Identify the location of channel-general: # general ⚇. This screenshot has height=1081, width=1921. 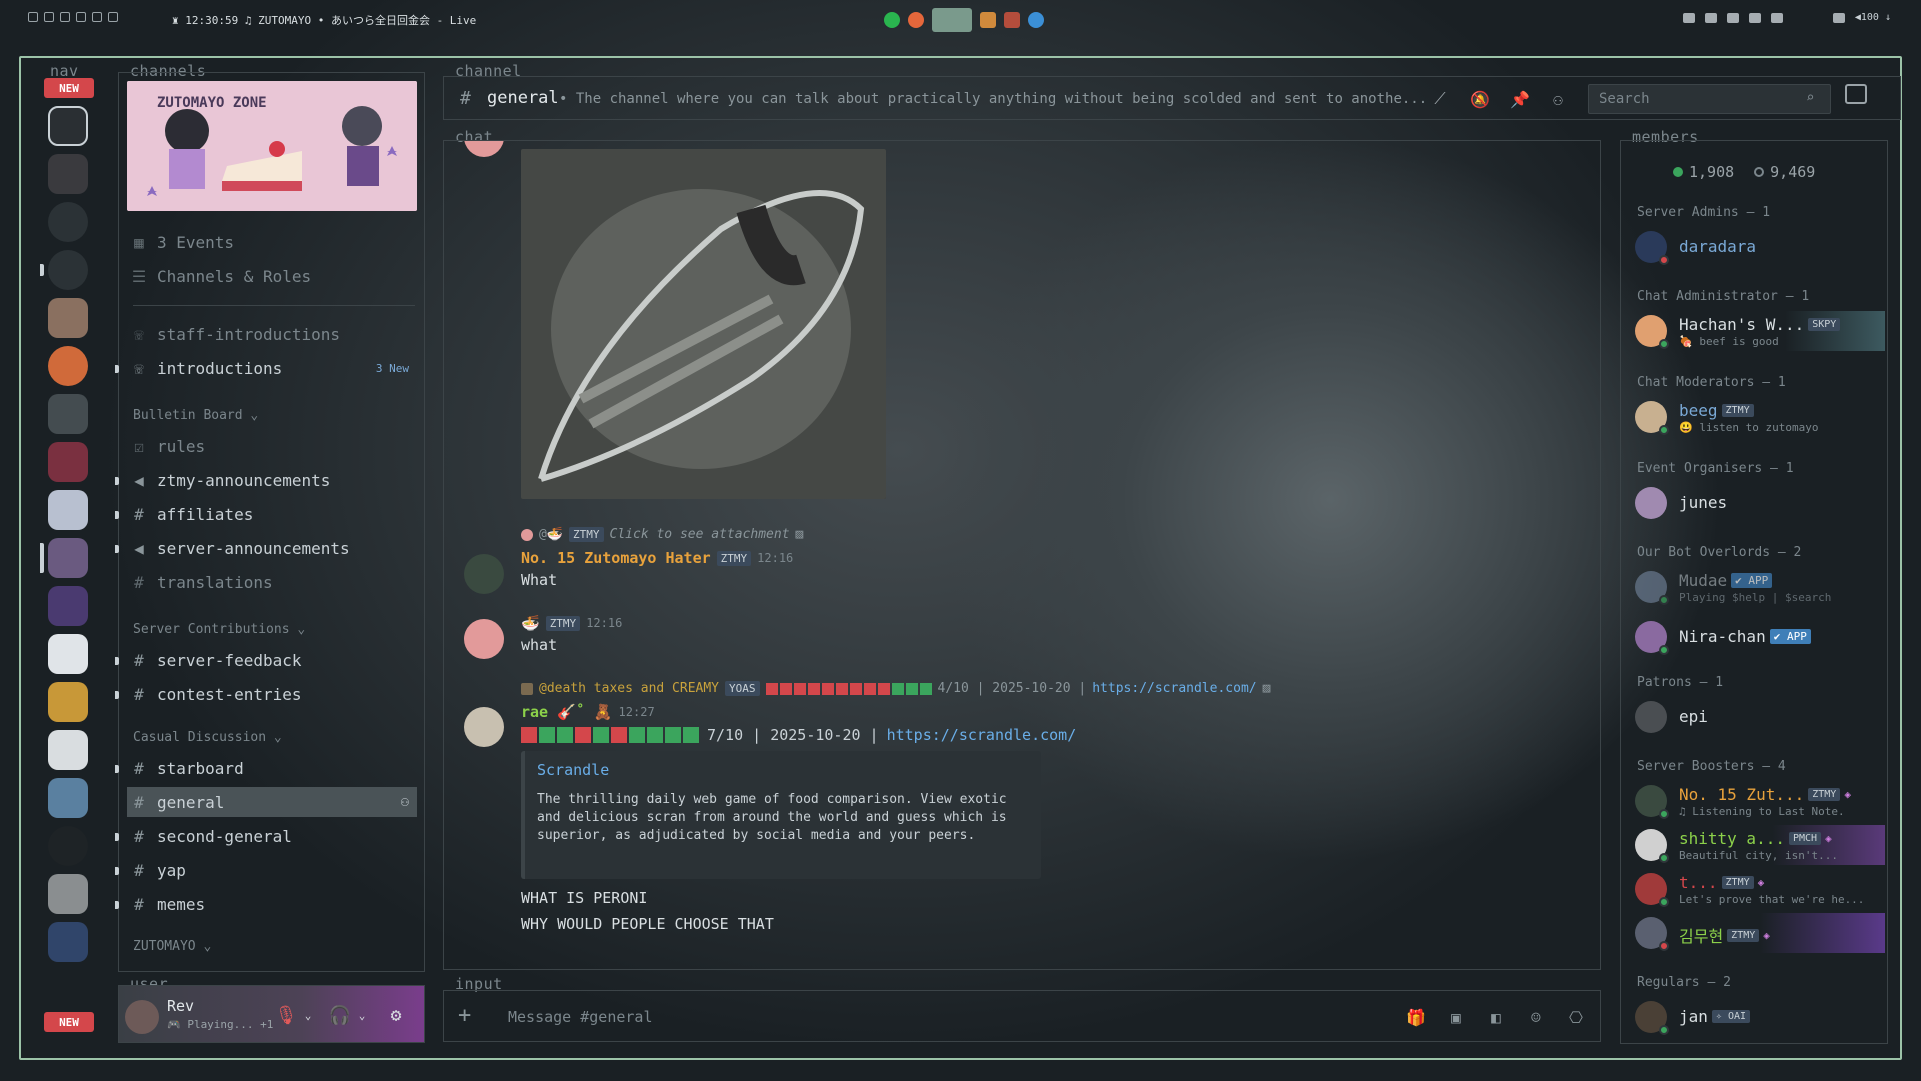
(272, 802).